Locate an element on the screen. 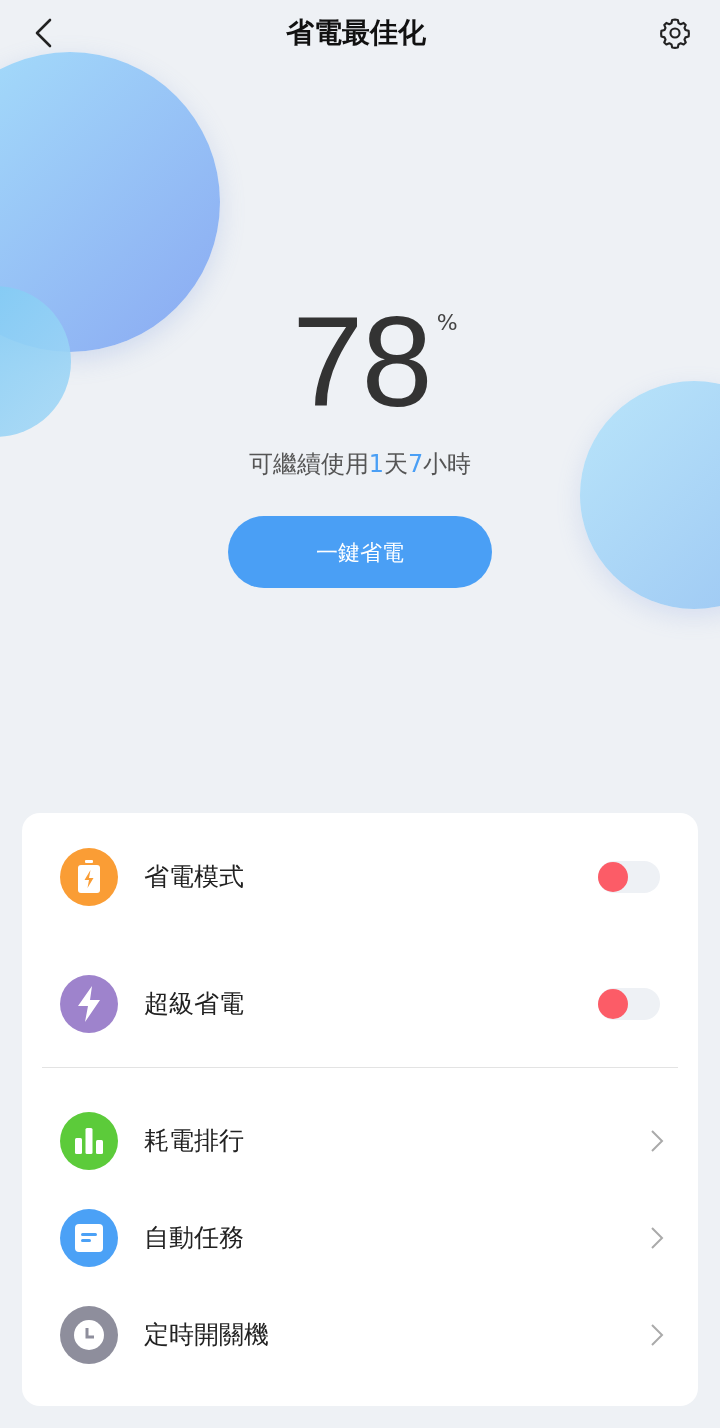 The height and width of the screenshot is (1428, 720). setting-label: 省電模式 is located at coordinates (194, 876).